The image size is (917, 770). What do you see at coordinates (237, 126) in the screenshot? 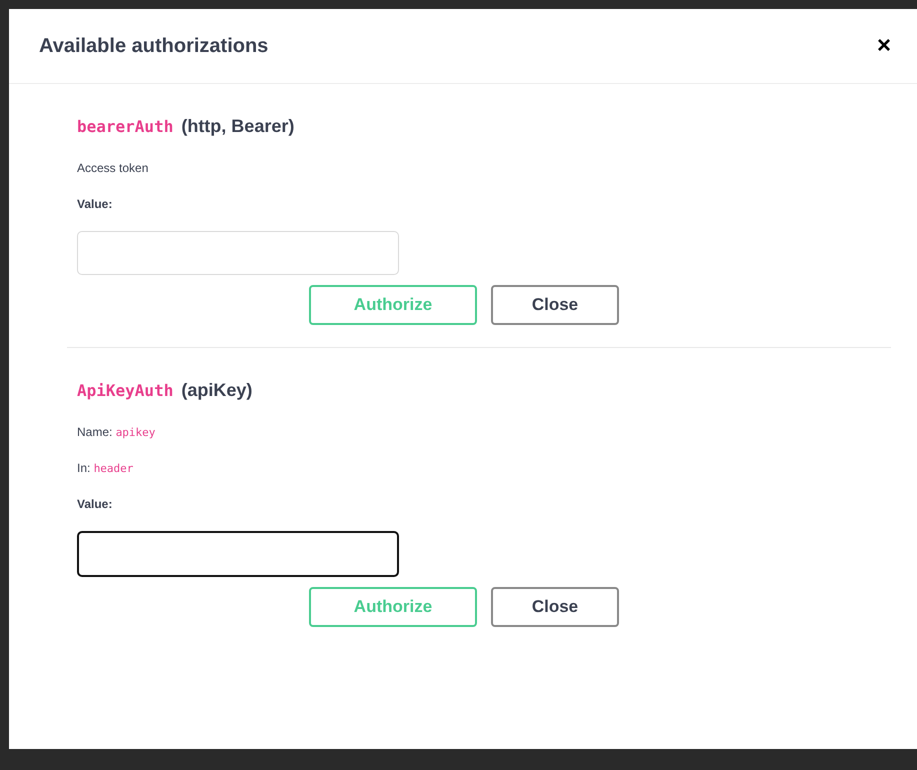
I see `scheme-type: (http, Bearer)` at bounding box center [237, 126].